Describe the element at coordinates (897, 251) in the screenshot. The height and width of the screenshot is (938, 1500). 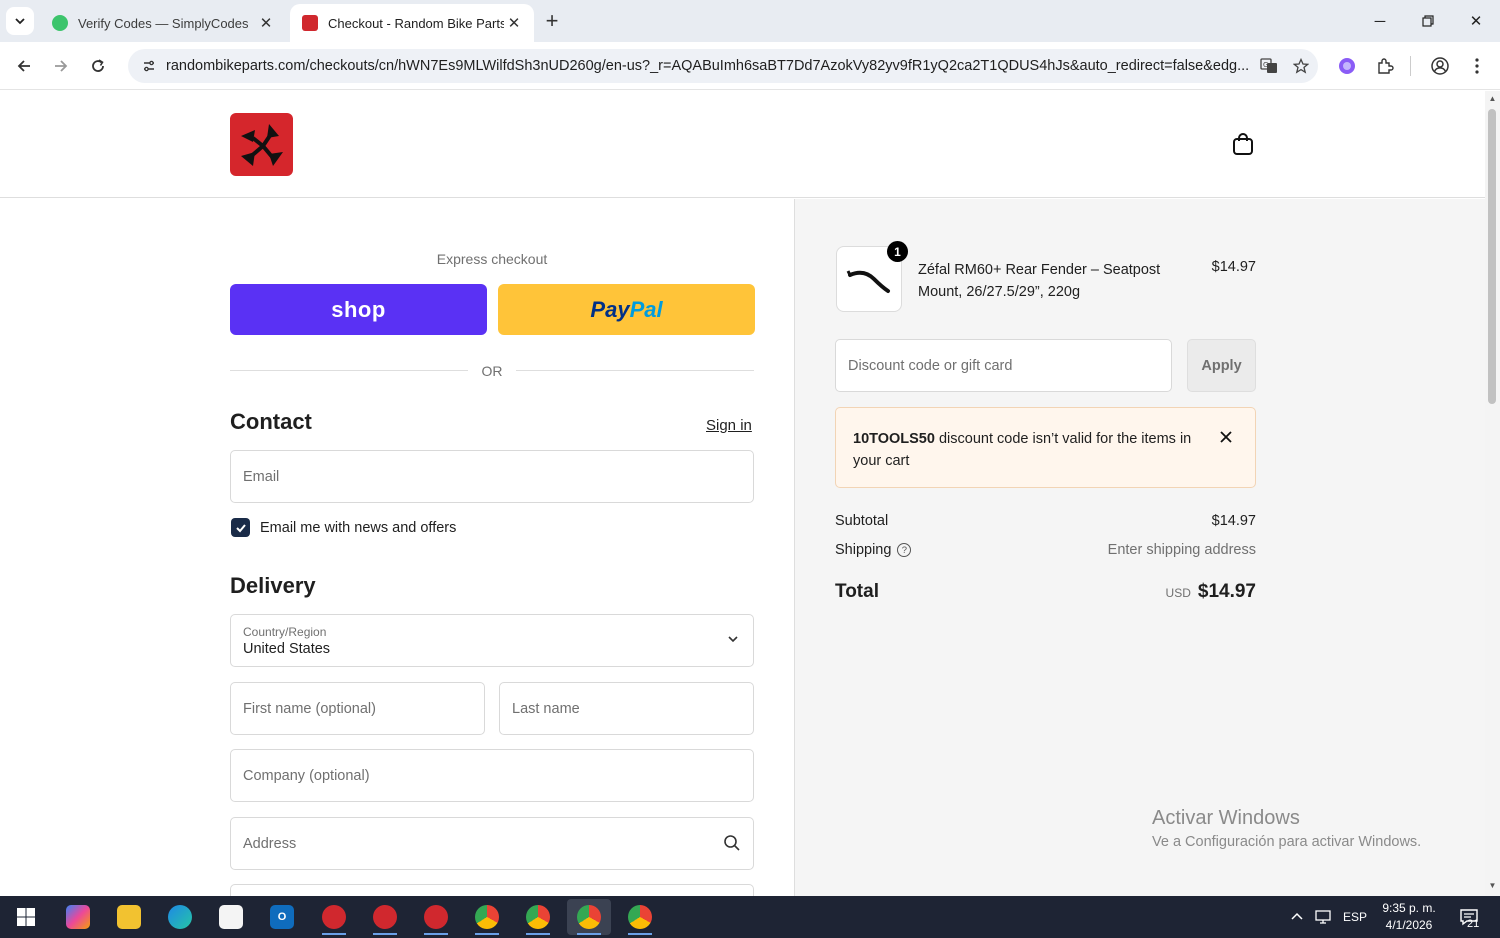
I see `quantity-badge: 1` at that location.